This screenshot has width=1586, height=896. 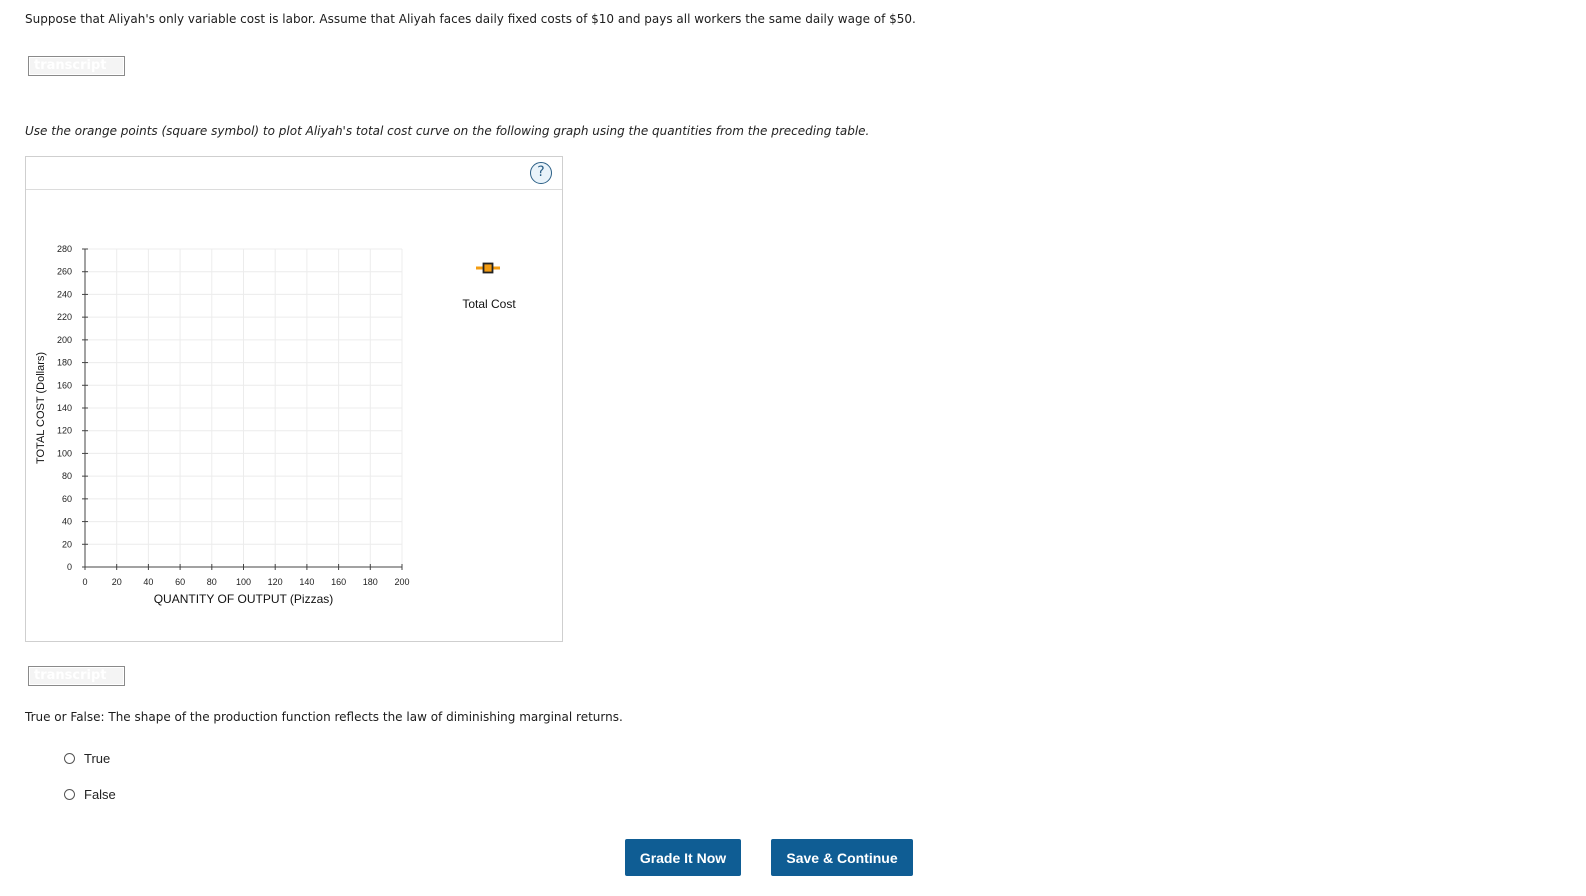 I want to click on option-false-label: False, so click(x=100, y=794).